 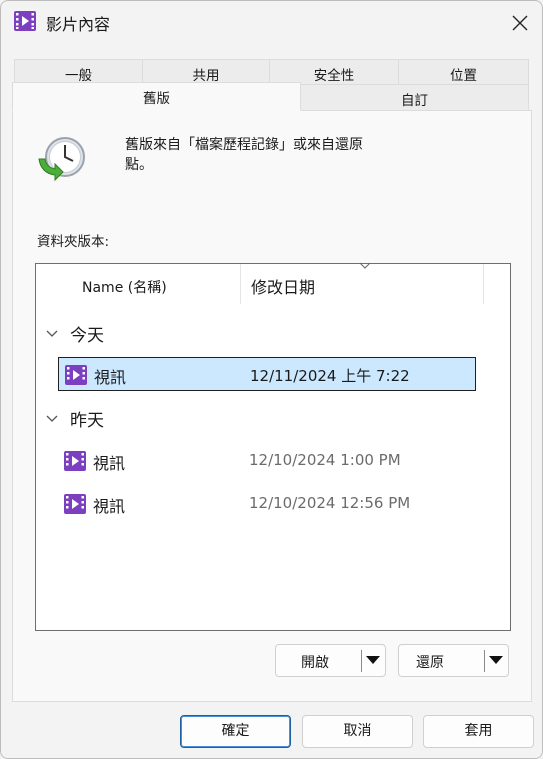 I want to click on list-item: 視訊 12/11/2024 上午 7:22, so click(x=267, y=374).